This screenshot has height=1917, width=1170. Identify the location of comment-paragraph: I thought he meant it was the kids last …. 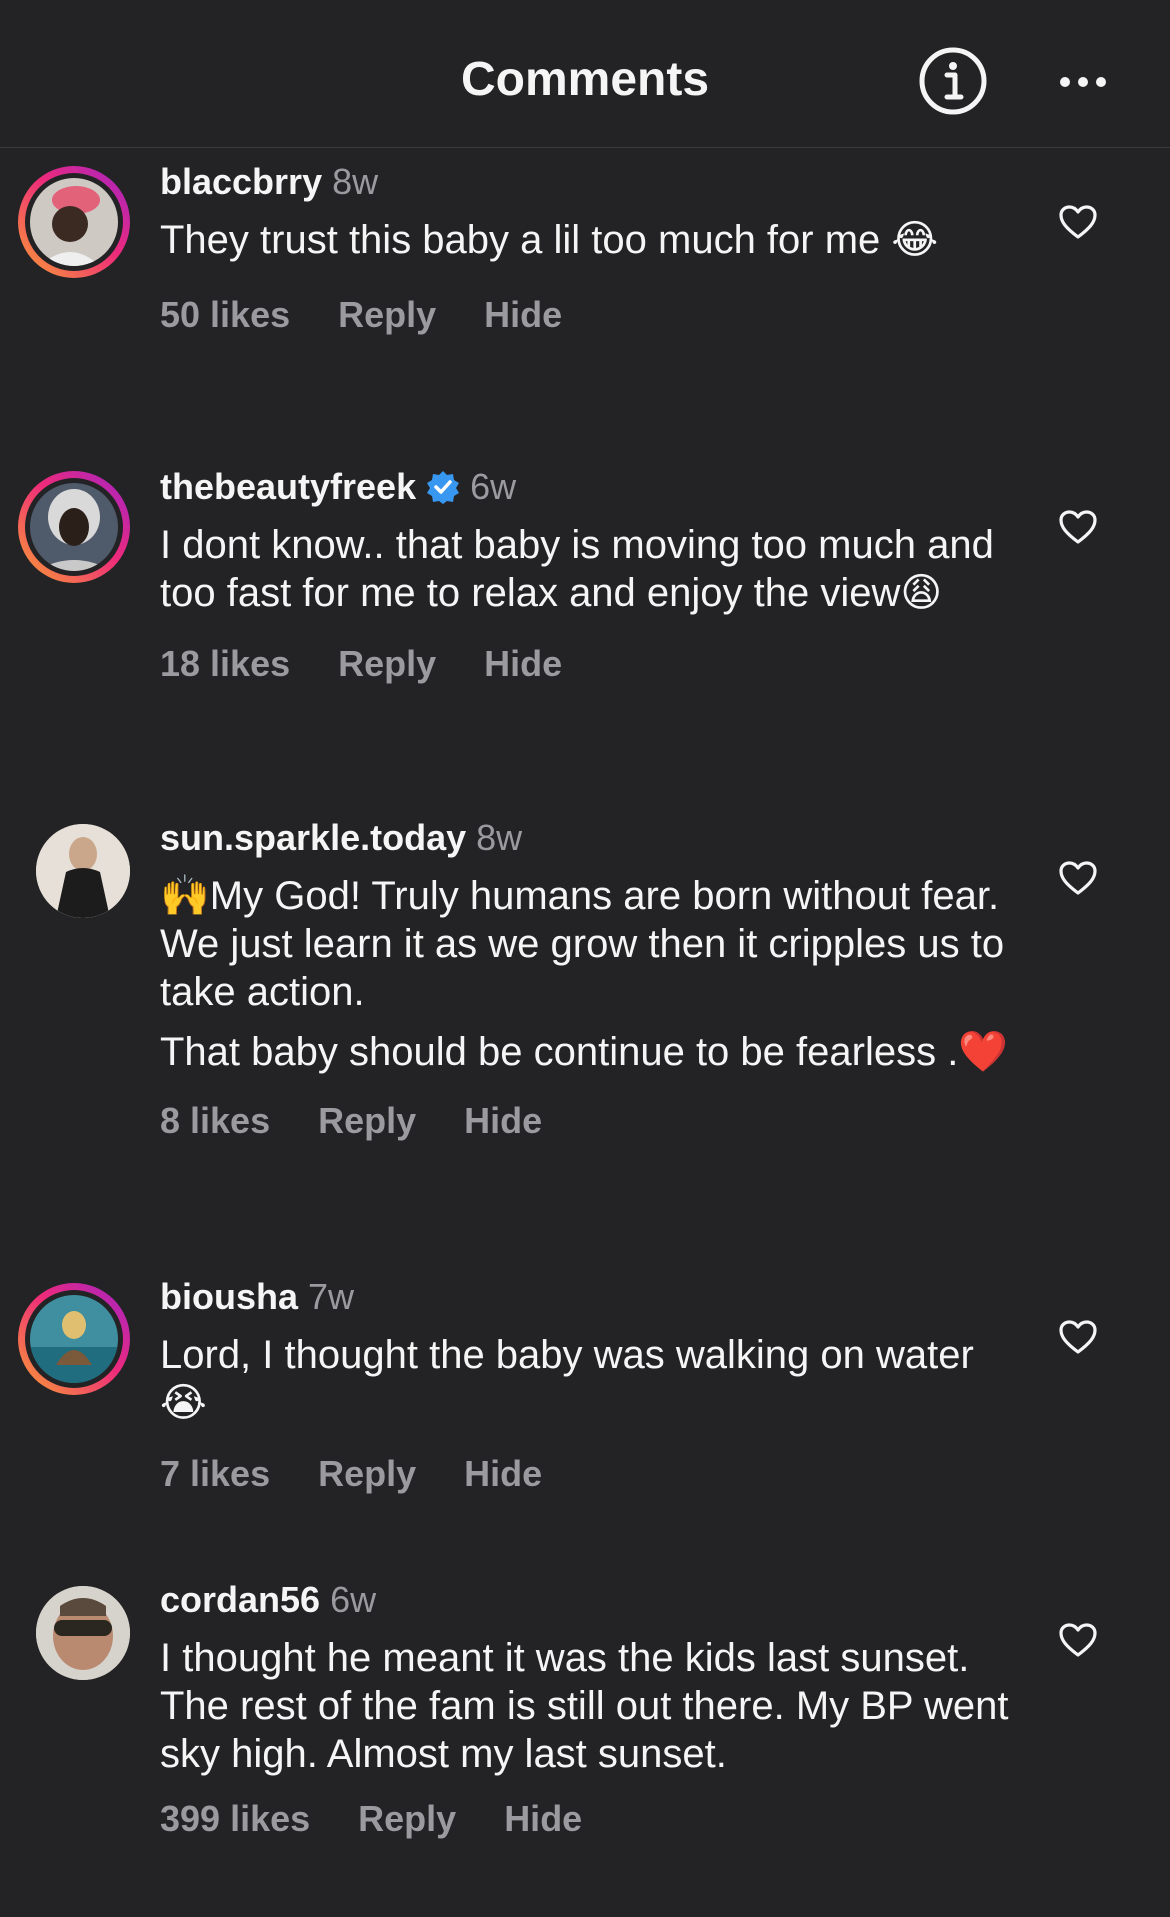
(584, 1706).